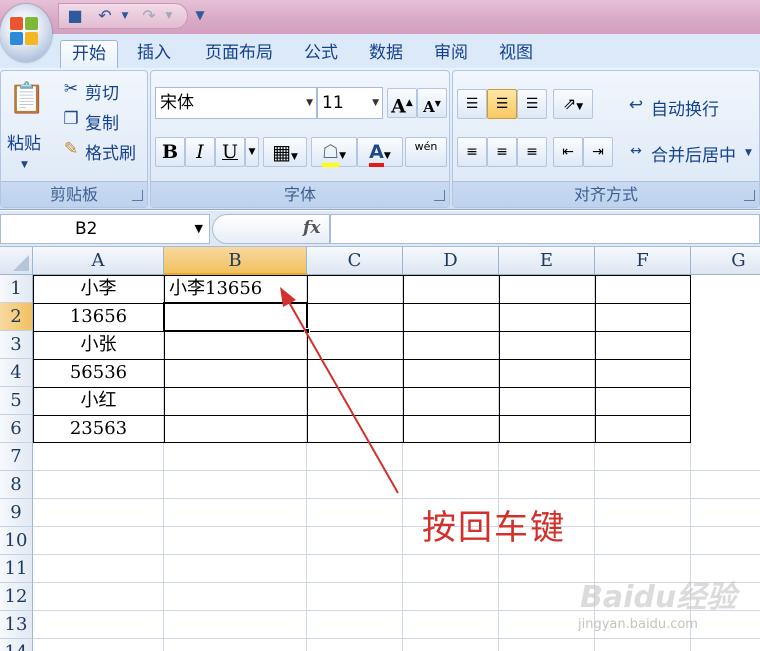 This screenshot has height=651, width=760. Describe the element at coordinates (532, 152) in the screenshot. I see `align-right-button: ≡` at that location.